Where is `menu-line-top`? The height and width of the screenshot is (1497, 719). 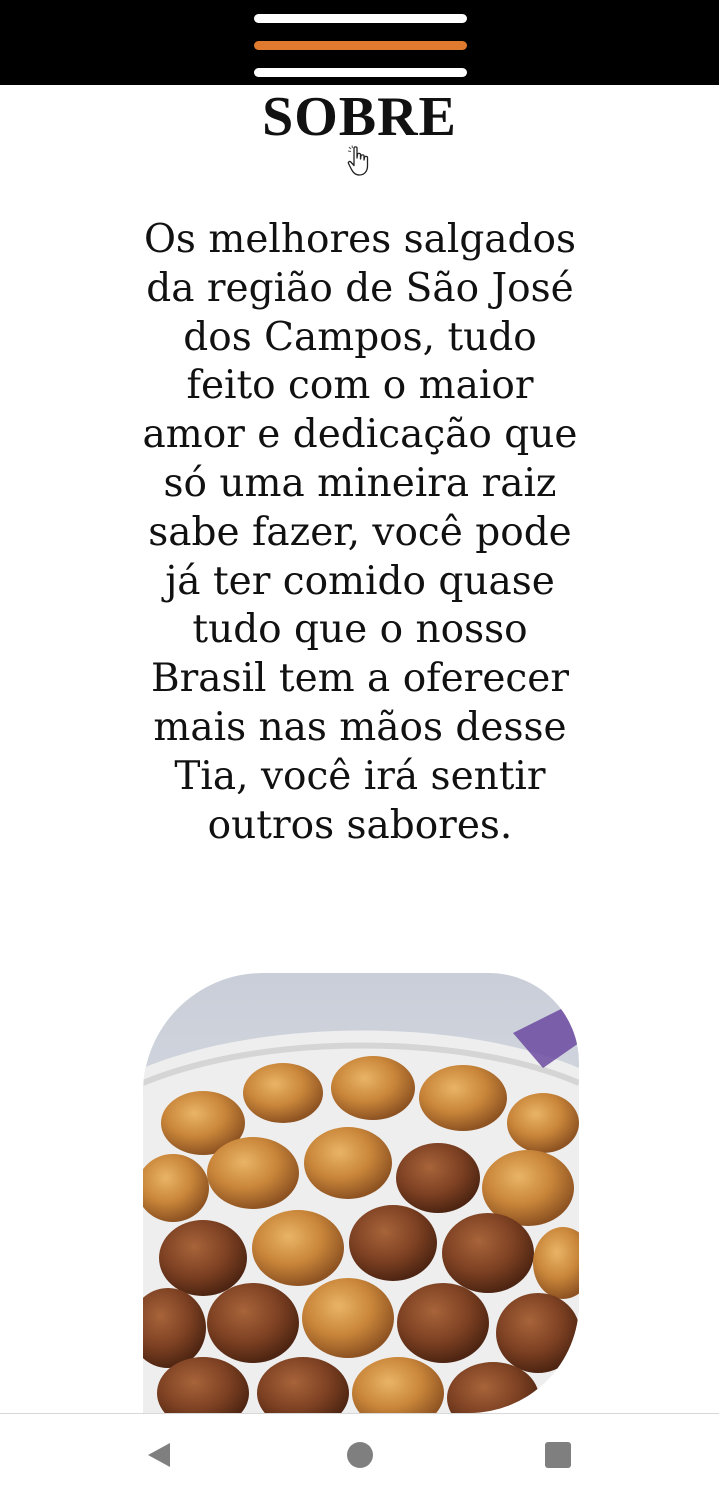 menu-line-top is located at coordinates (360, 18).